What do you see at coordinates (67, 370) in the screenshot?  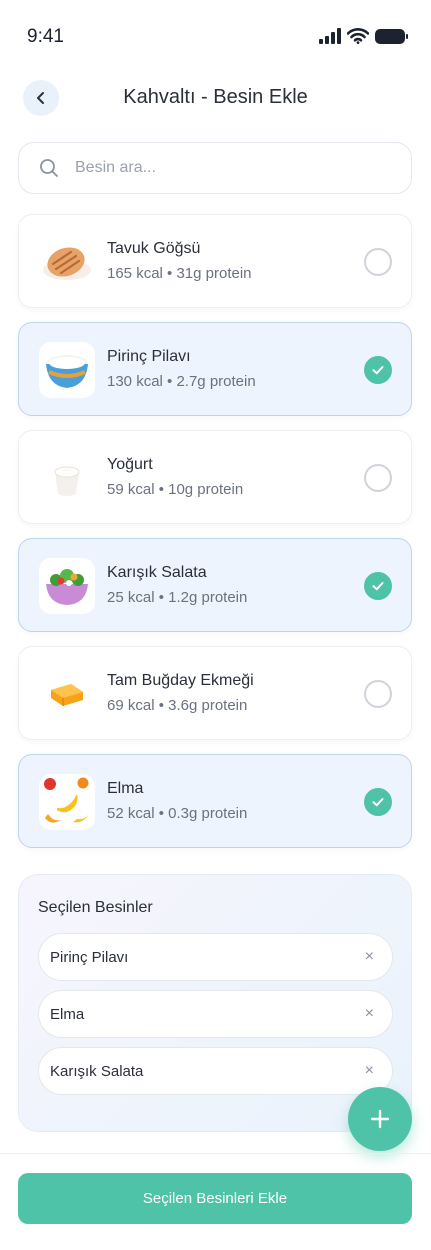 I see `rice-bowl-icon` at bounding box center [67, 370].